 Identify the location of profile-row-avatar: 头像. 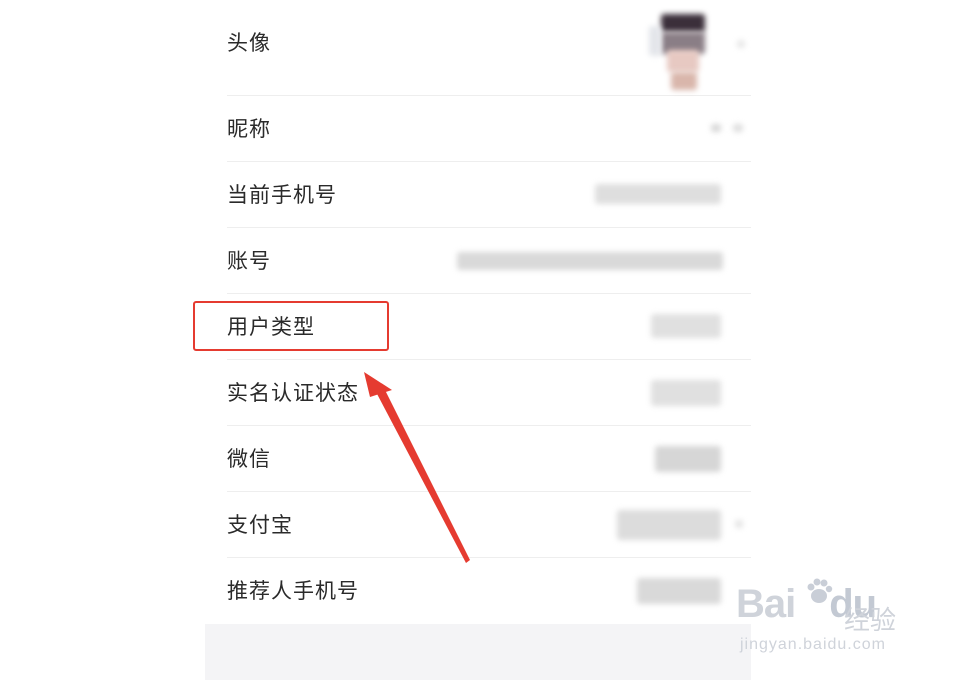
(489, 48).